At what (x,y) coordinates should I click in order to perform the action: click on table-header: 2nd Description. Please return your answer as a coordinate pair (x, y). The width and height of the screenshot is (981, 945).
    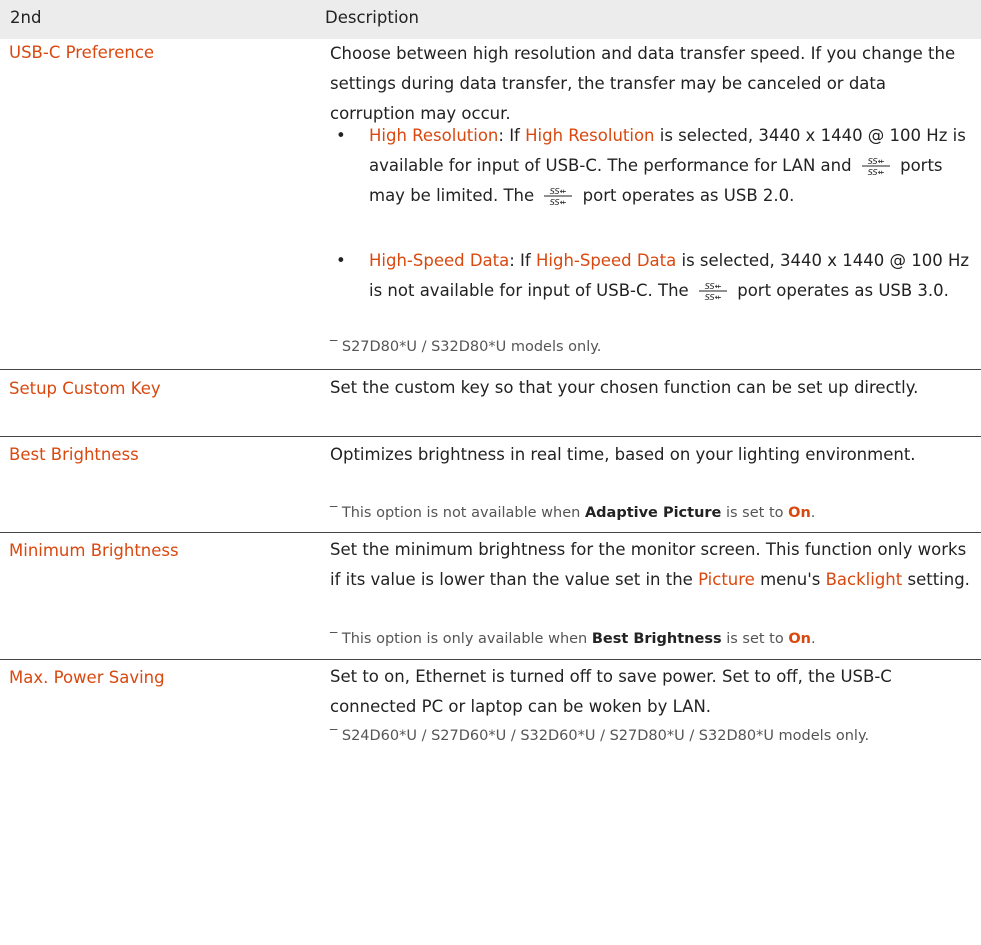
    Looking at the image, I should click on (490, 19).